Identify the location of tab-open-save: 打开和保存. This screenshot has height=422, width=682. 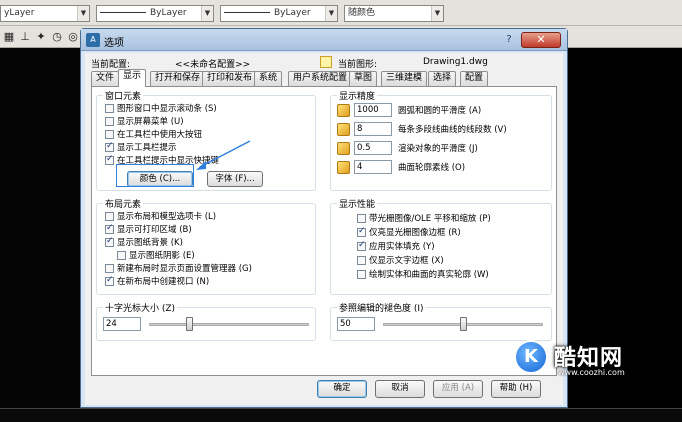
(178, 78).